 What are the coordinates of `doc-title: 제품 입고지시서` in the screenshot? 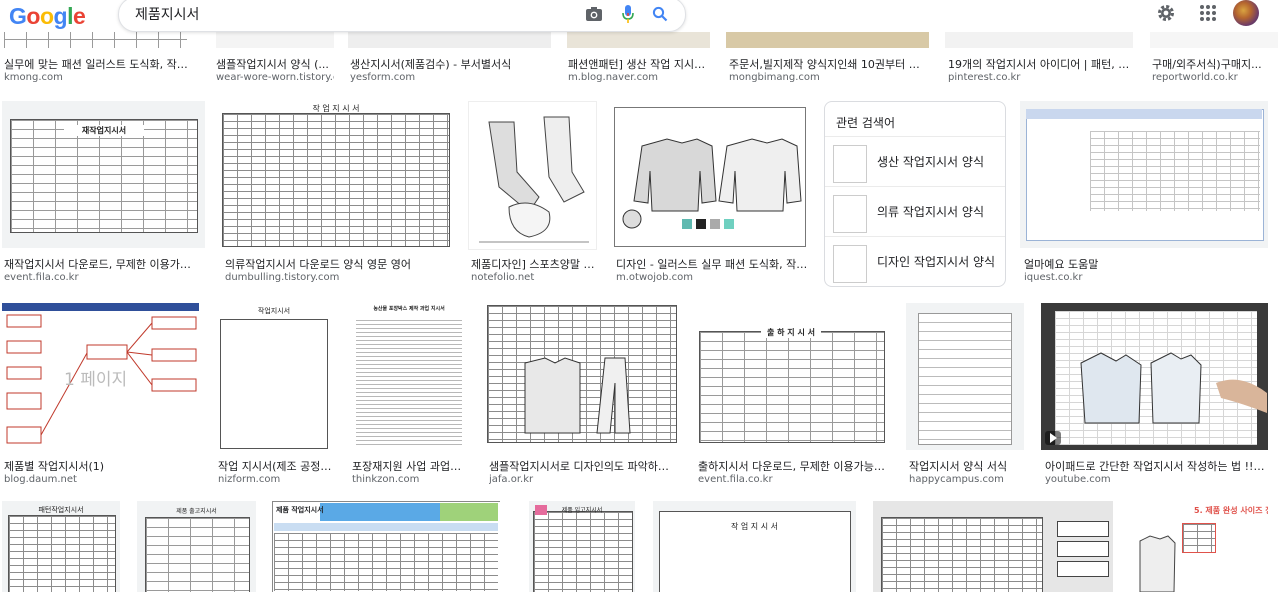 It's located at (582, 510).